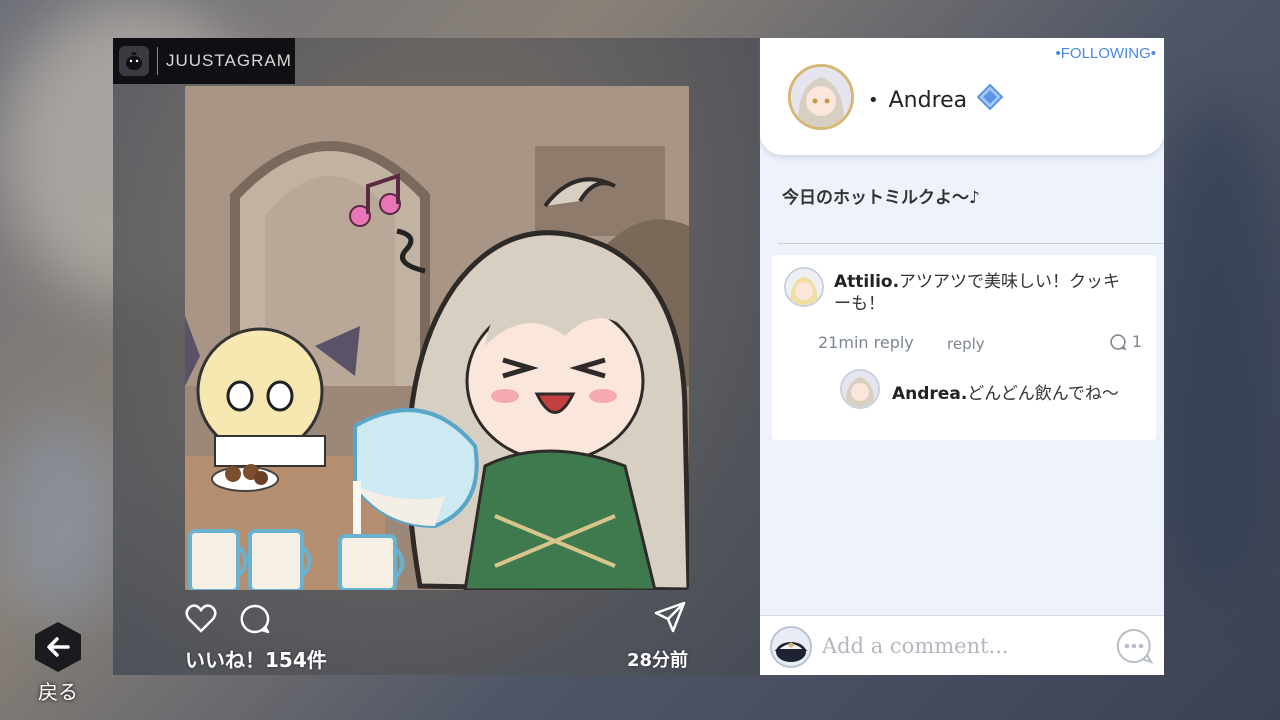  What do you see at coordinates (929, 394) in the screenshot?
I see `reply-username: Andrea.` at bounding box center [929, 394].